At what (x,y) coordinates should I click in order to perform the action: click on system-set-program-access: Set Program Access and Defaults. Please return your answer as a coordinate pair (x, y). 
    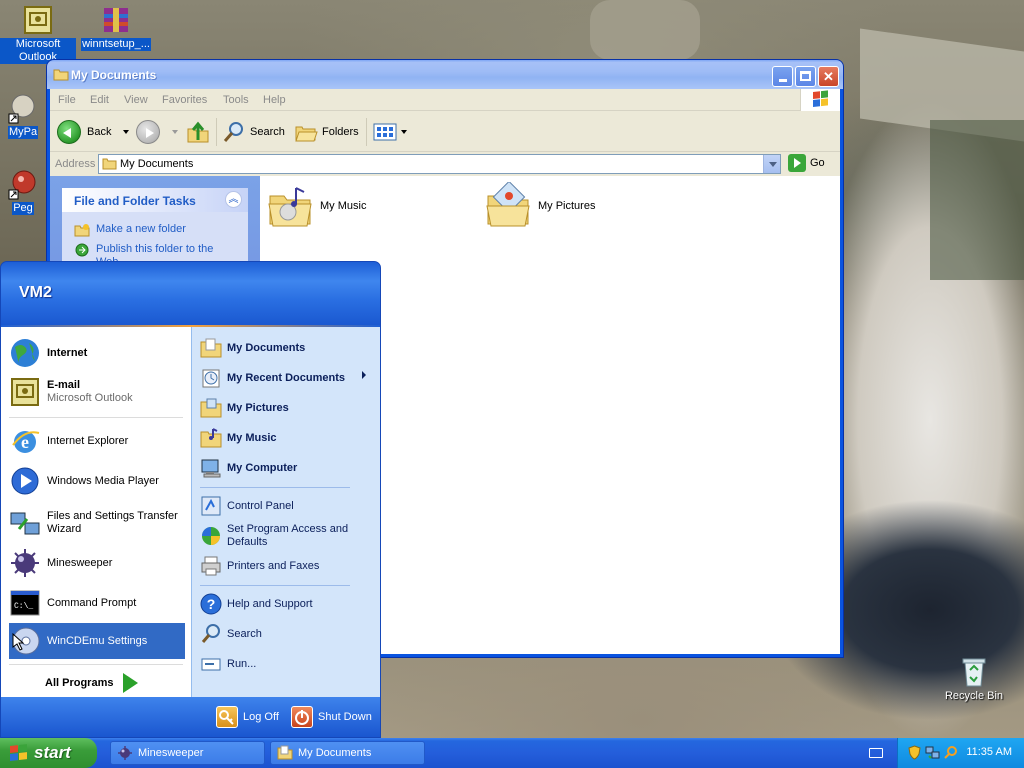
    Looking at the image, I should click on (288, 536).